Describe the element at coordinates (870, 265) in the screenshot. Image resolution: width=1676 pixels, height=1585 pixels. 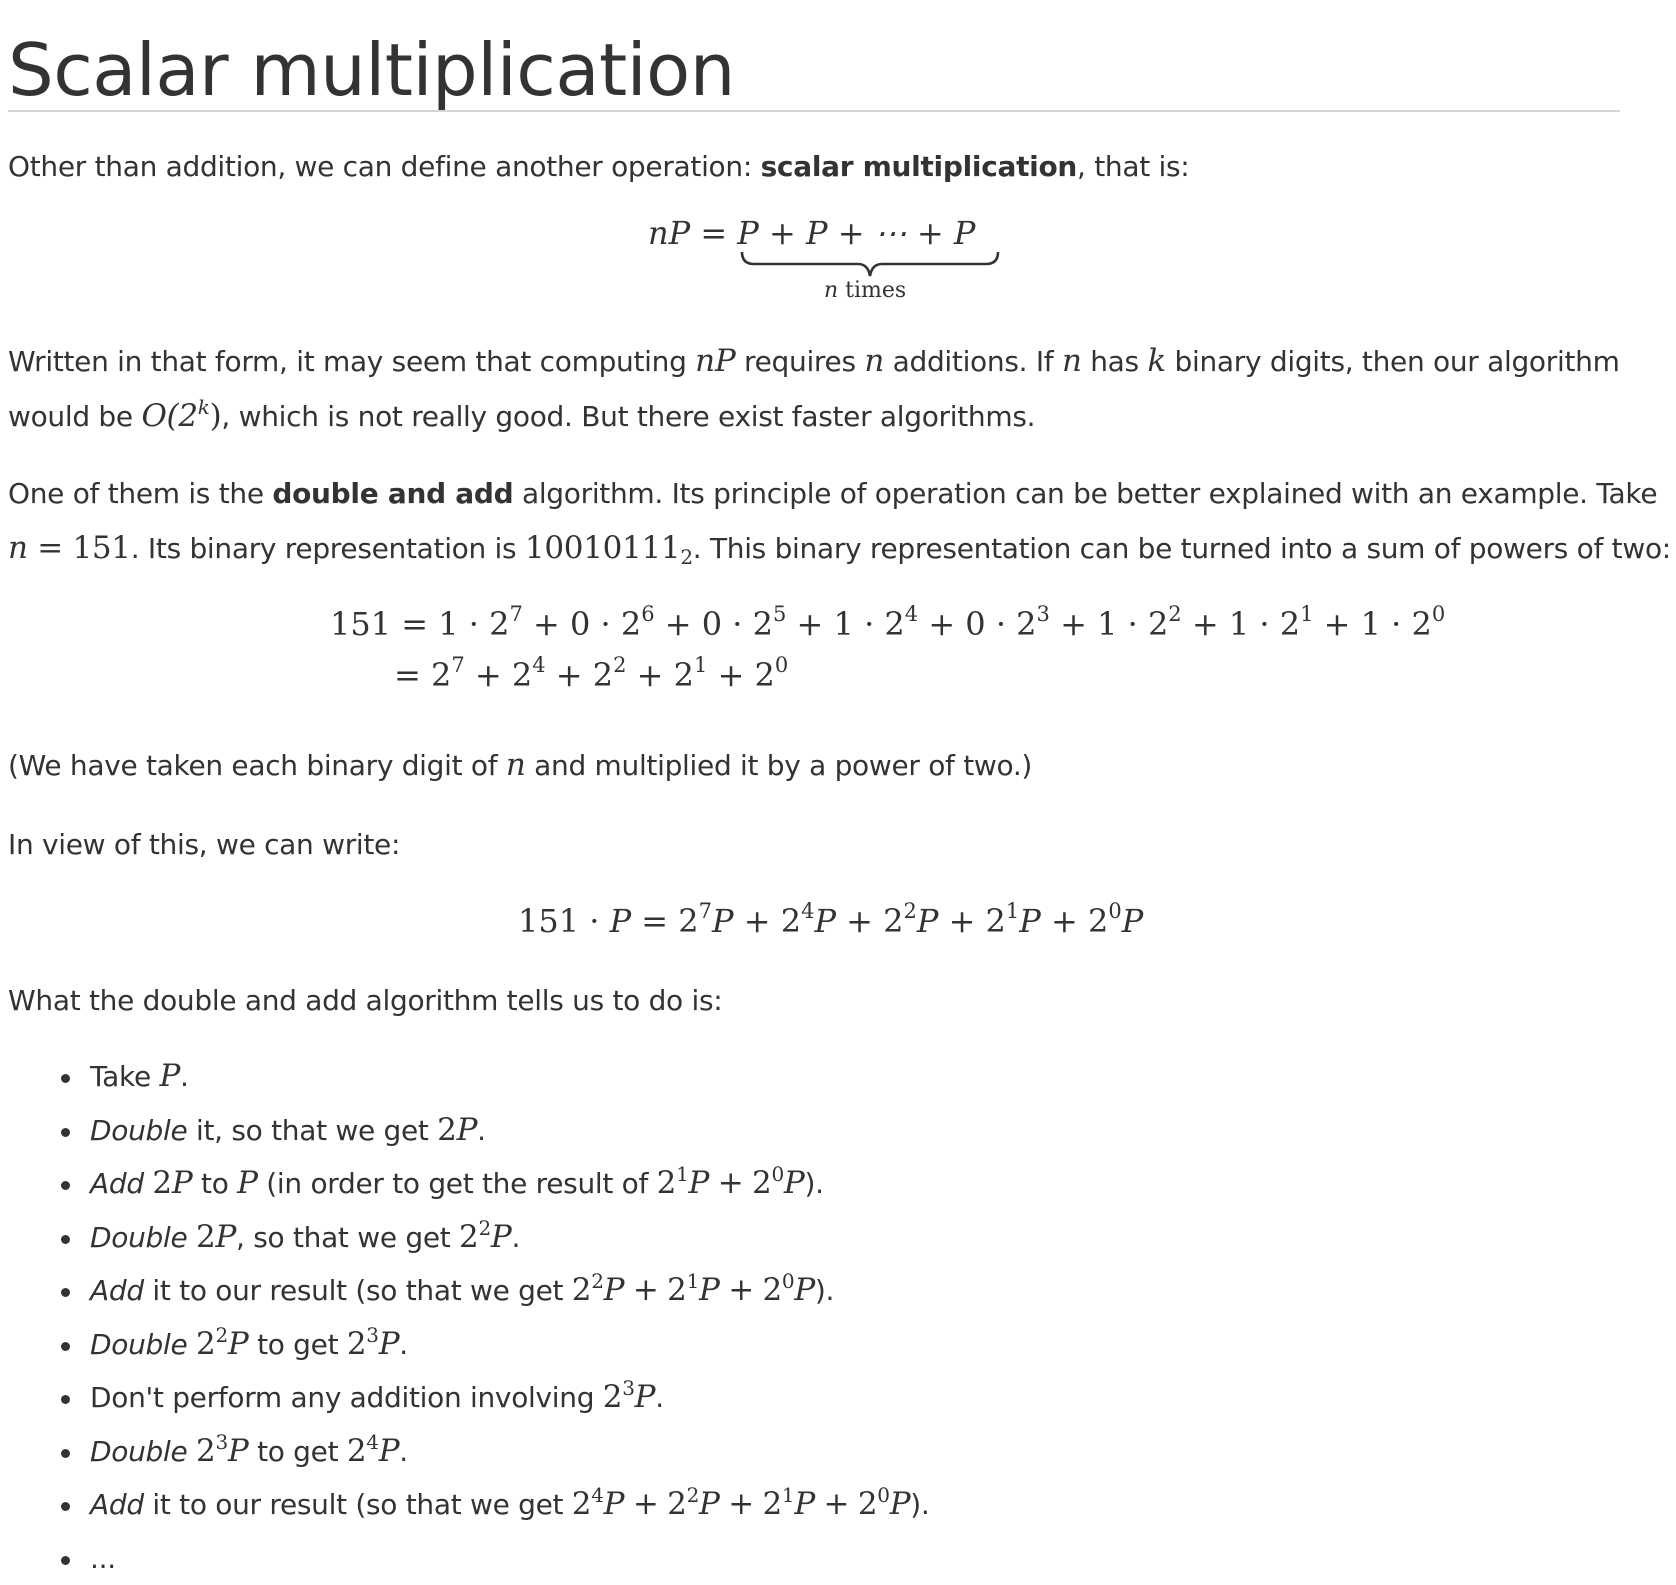
I see `underbrace` at that location.